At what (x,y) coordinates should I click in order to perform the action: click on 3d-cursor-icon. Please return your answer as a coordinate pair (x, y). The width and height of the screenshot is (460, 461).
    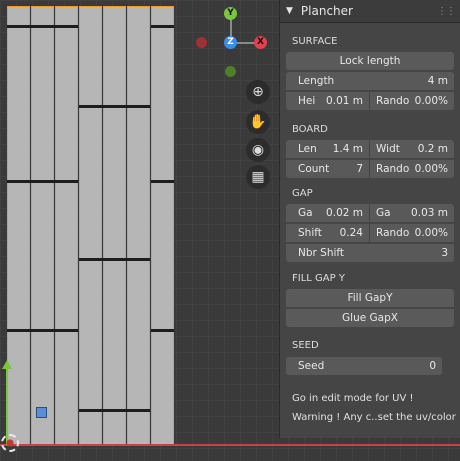
    Looking at the image, I should click on (10, 443).